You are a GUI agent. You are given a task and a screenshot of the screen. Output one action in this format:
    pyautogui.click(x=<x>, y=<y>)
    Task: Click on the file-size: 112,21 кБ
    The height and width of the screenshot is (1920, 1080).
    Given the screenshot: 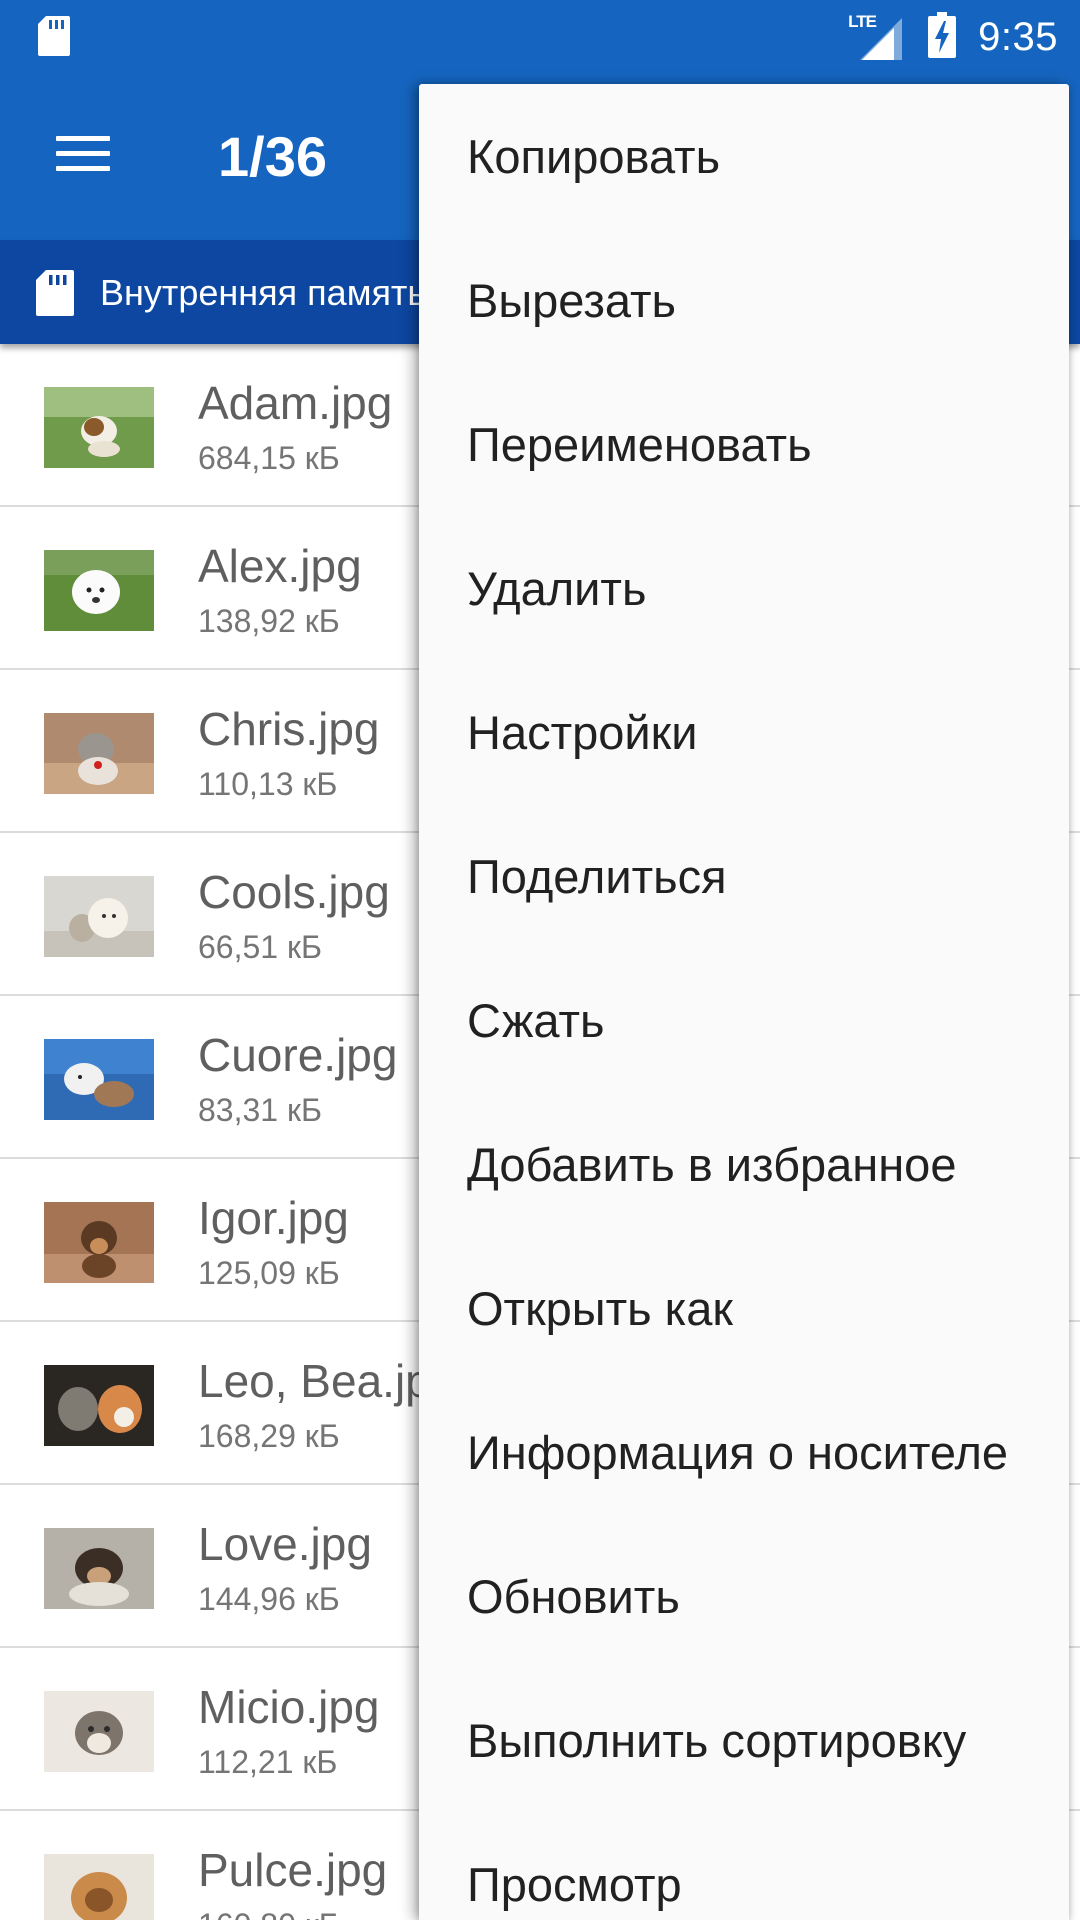 What is the action you would take?
    pyautogui.click(x=268, y=1762)
    